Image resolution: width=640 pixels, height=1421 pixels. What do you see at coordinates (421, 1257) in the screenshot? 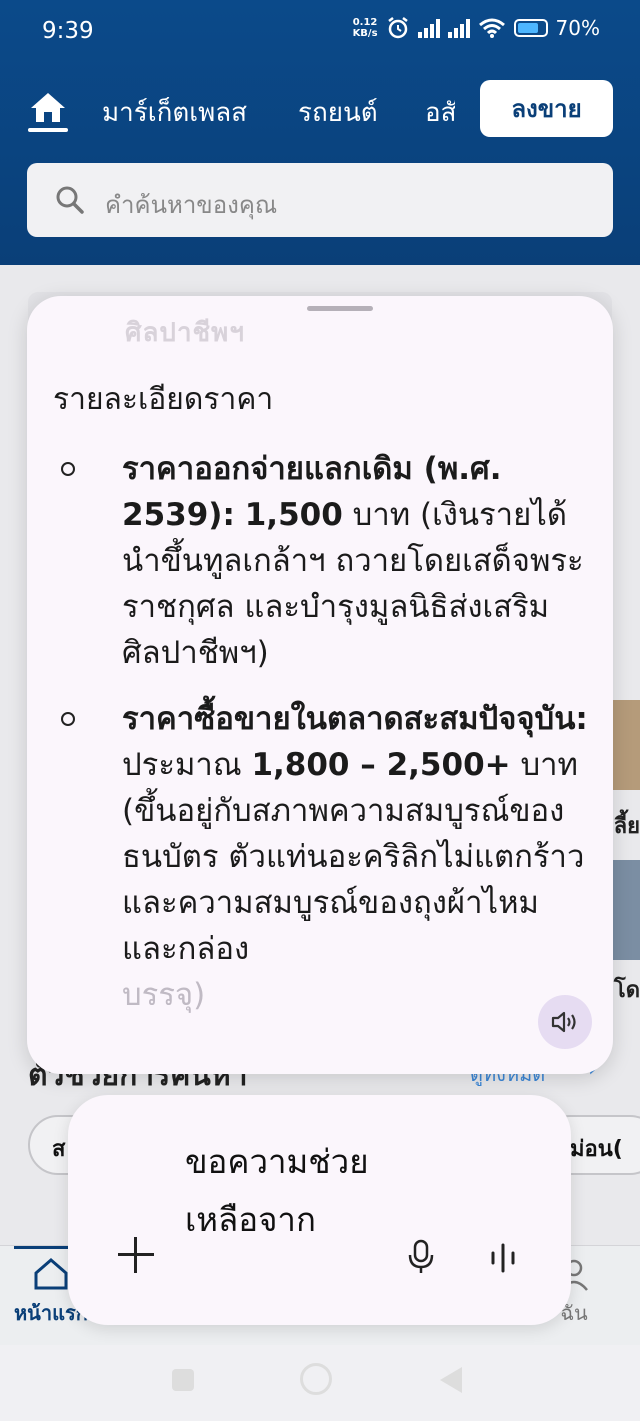
I see `microphone-icon` at bounding box center [421, 1257].